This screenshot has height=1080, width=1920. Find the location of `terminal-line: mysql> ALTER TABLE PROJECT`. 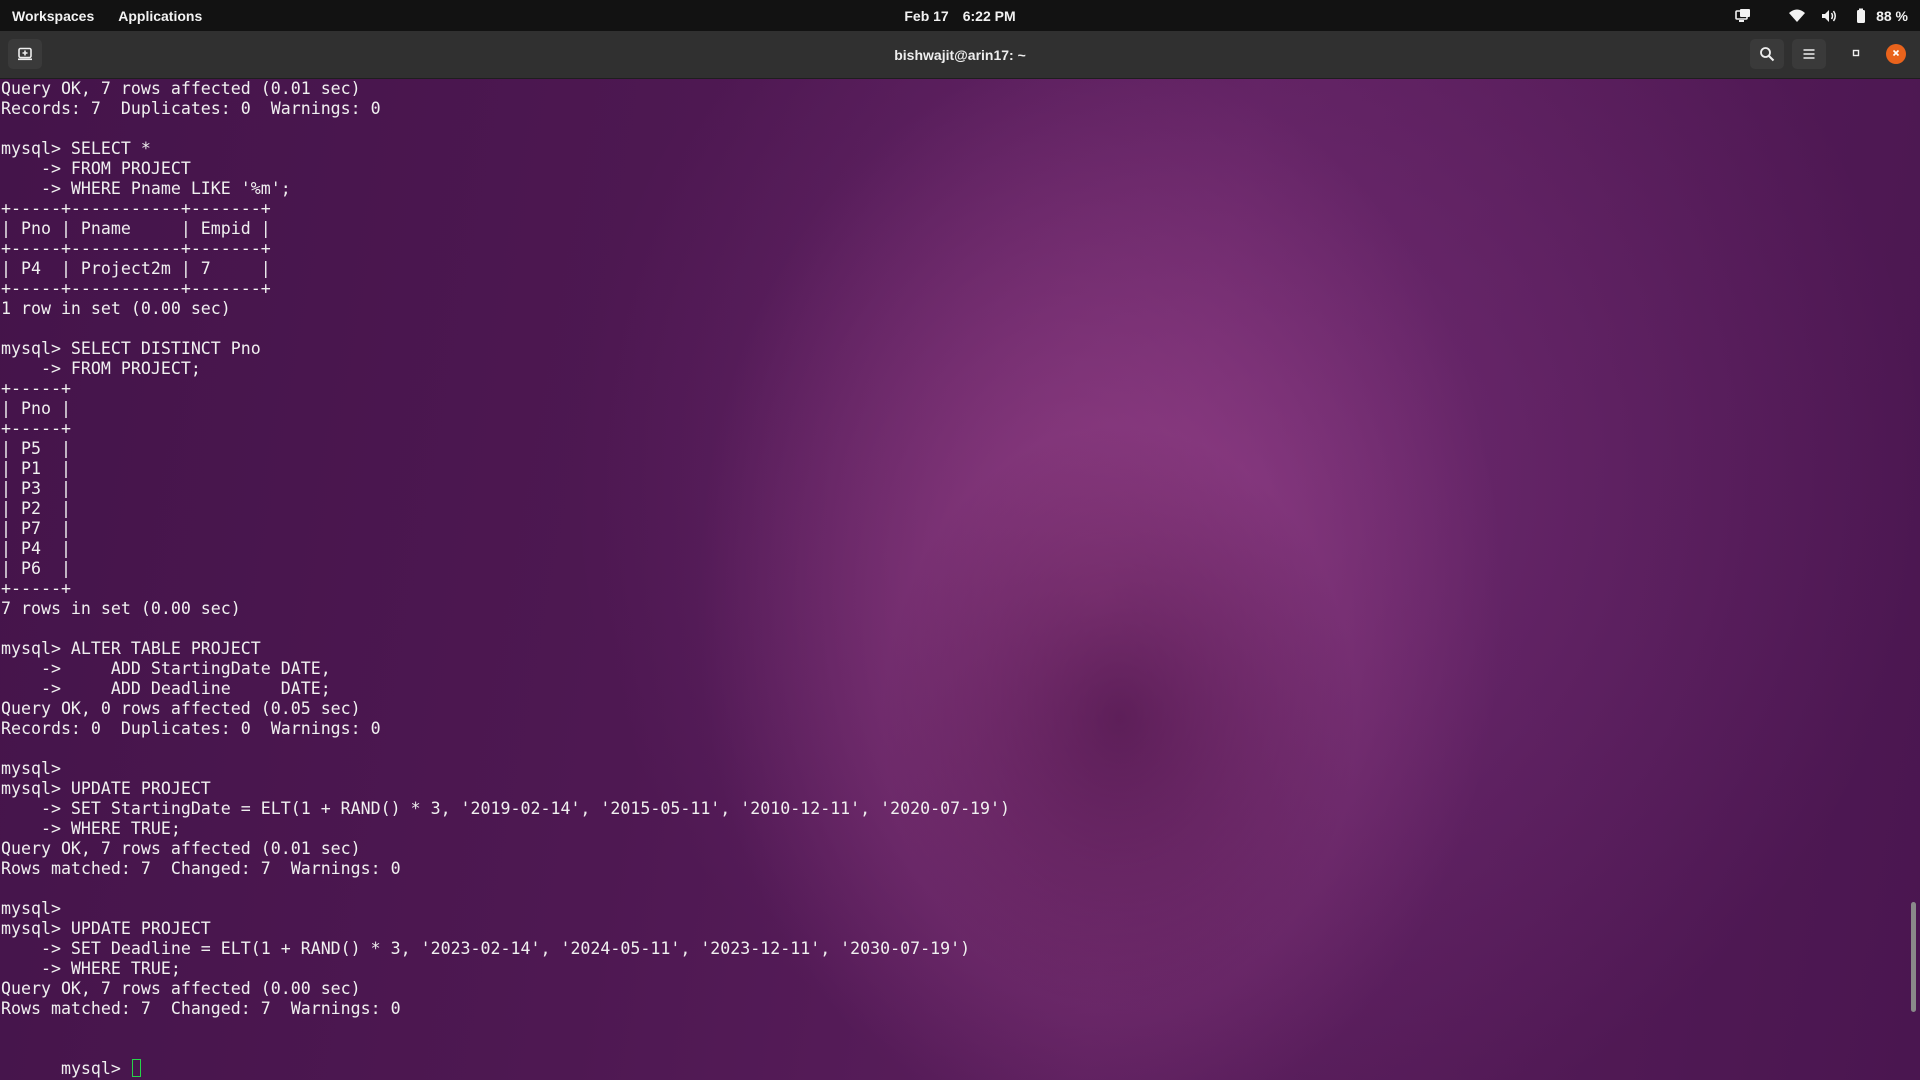

terminal-line: mysql> ALTER TABLE PROJECT is located at coordinates (131, 648).